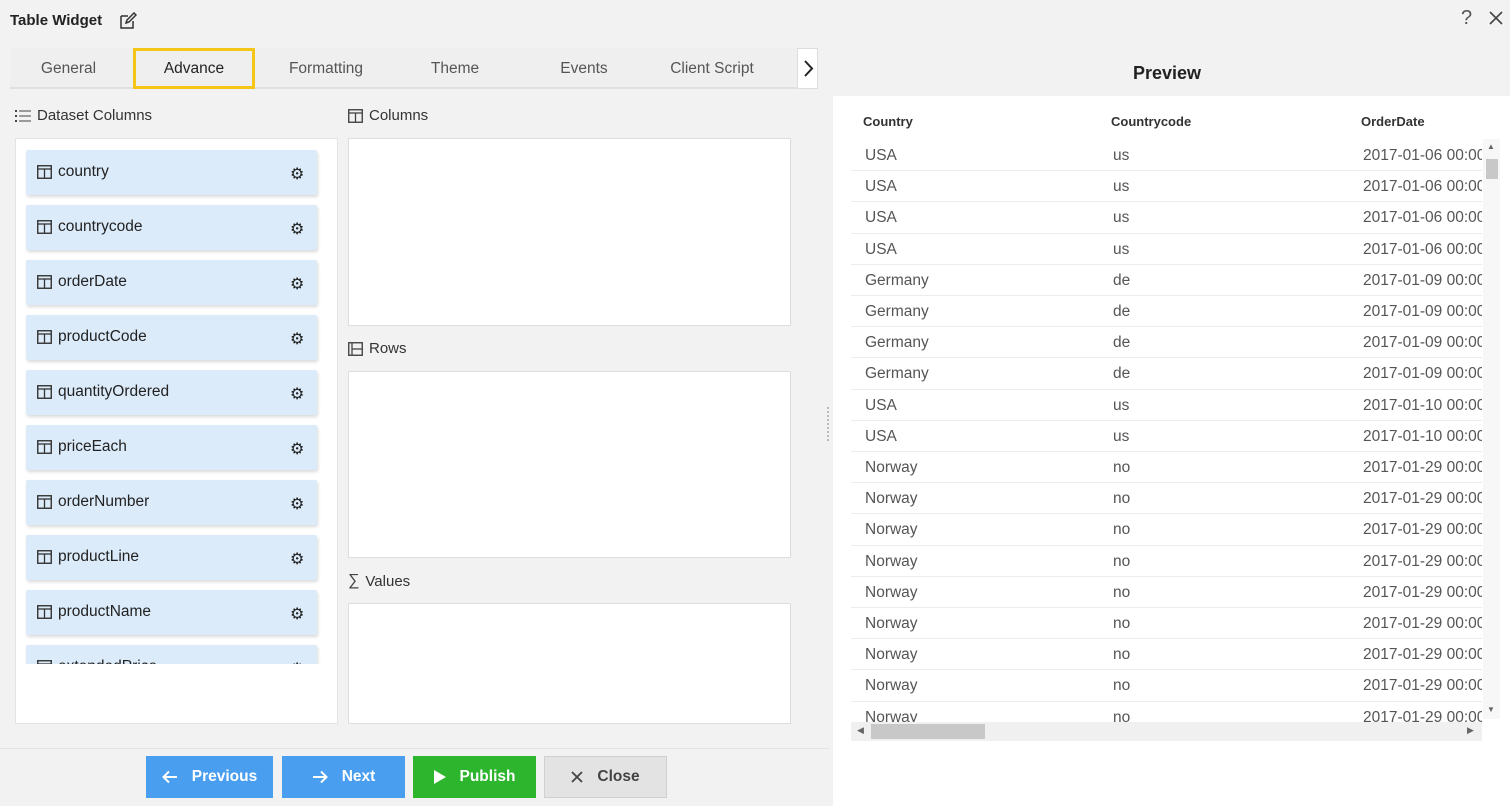 The image size is (1510, 806). What do you see at coordinates (888, 121) in the screenshot?
I see `header-country: Country` at bounding box center [888, 121].